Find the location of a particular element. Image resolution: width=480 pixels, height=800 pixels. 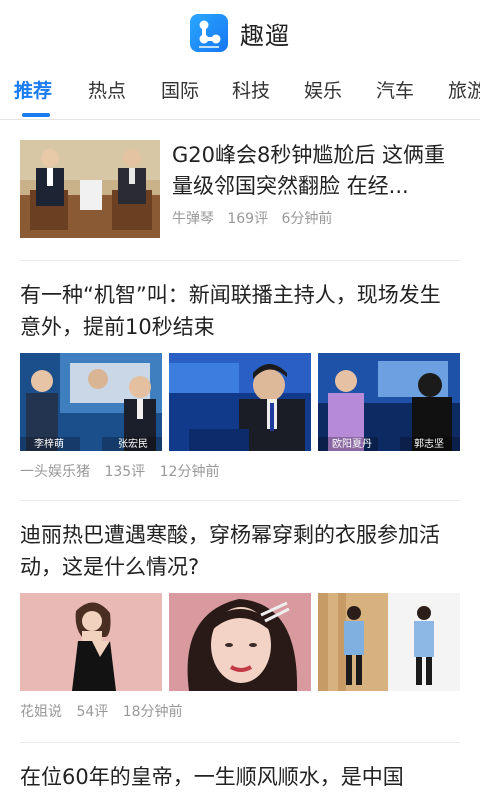

category-tabs: 推荐 热点 国际 科技 娱乐 汽车 旅游 is located at coordinates (240, 93).